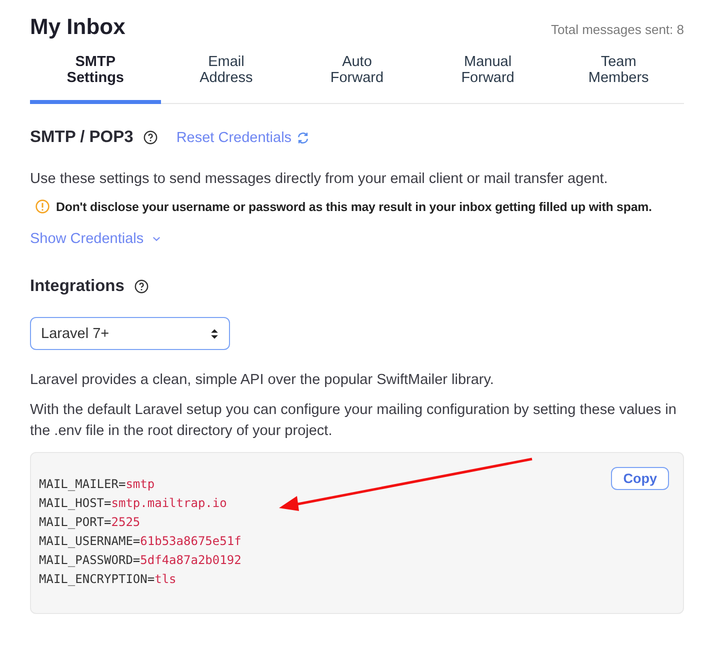  I want to click on tab: Auto Forward, so click(357, 77).